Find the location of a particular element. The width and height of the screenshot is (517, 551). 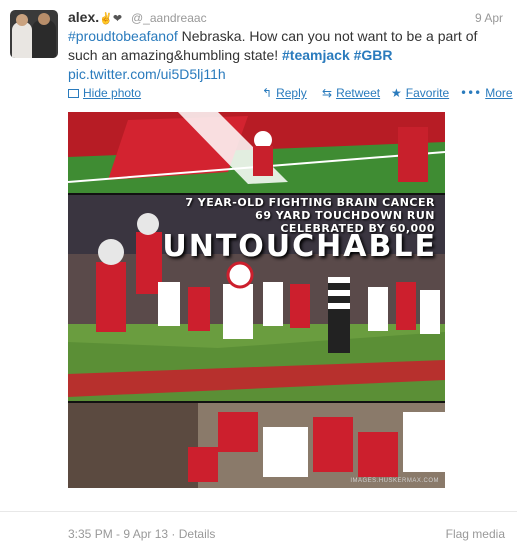

hide-photo-label: Hide photo is located at coordinates (112, 93).